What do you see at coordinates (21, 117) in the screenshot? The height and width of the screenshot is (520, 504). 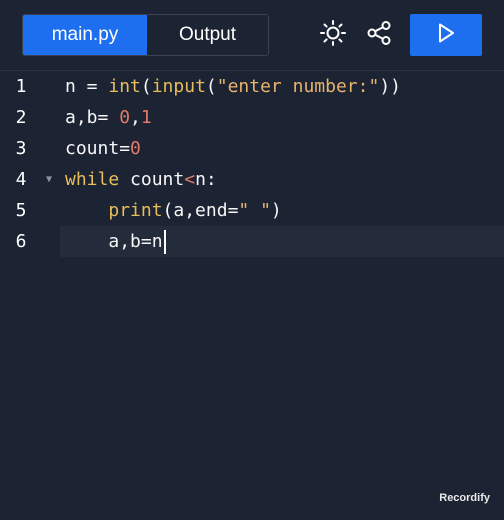 I see `line-number: 2` at bounding box center [21, 117].